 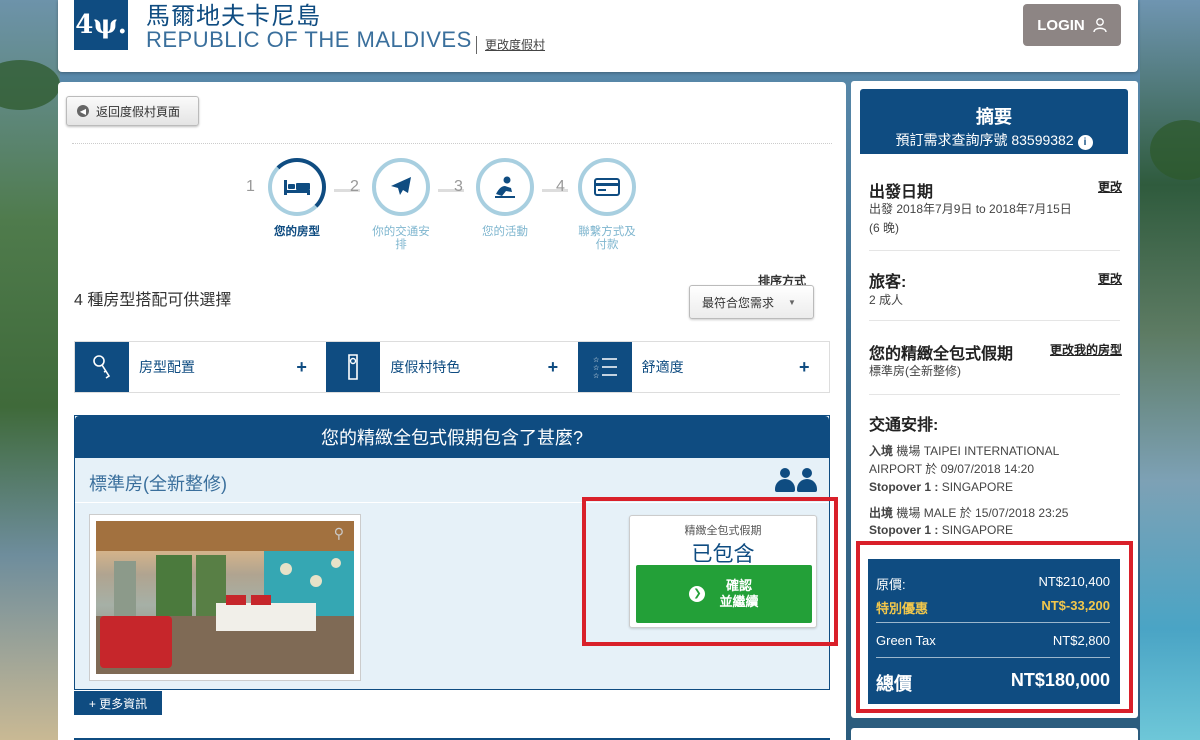 I want to click on step-label: 聯繫方式及付款, so click(x=607, y=238).